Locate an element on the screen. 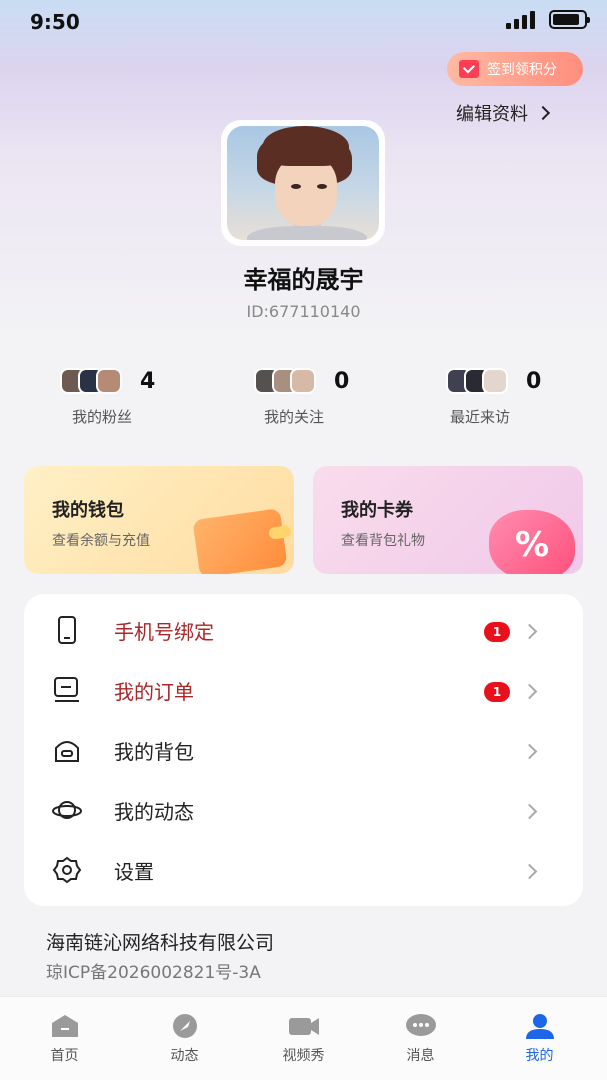  message-icon is located at coordinates (421, 1025).